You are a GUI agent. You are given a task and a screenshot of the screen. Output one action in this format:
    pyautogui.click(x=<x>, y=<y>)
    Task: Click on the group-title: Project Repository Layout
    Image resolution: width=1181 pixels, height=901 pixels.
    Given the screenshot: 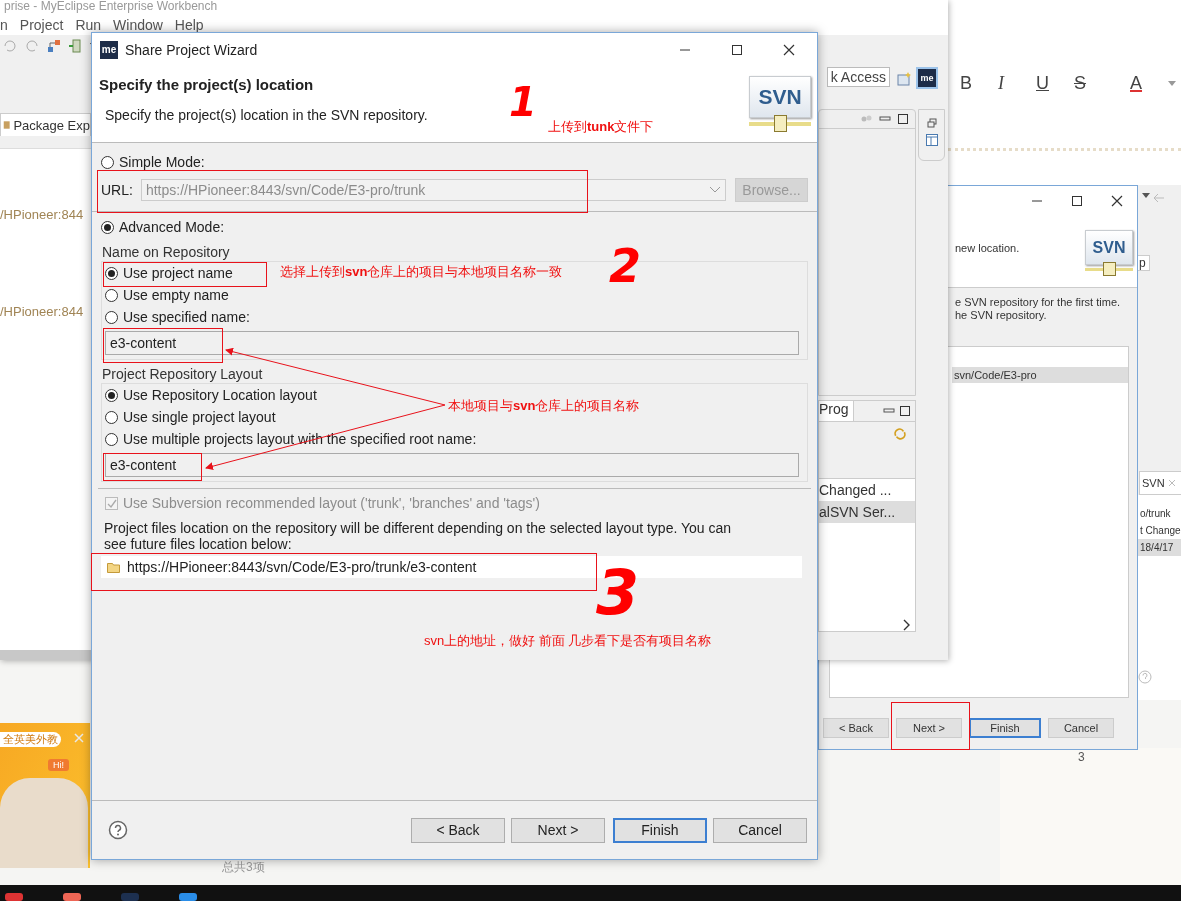 What is the action you would take?
    pyautogui.click(x=183, y=374)
    